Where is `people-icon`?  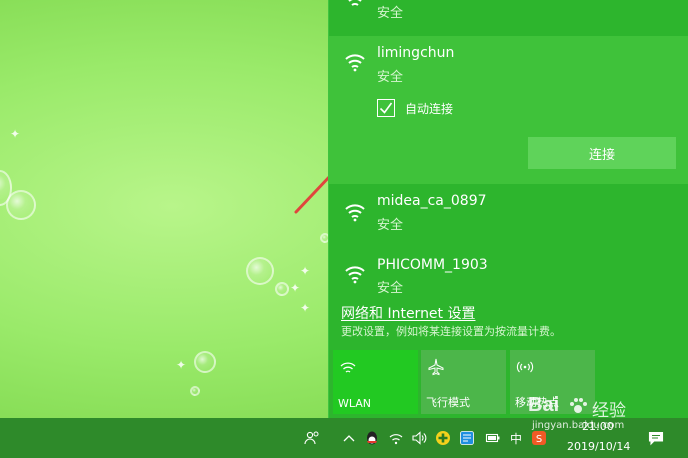
people-icon is located at coordinates (312, 438).